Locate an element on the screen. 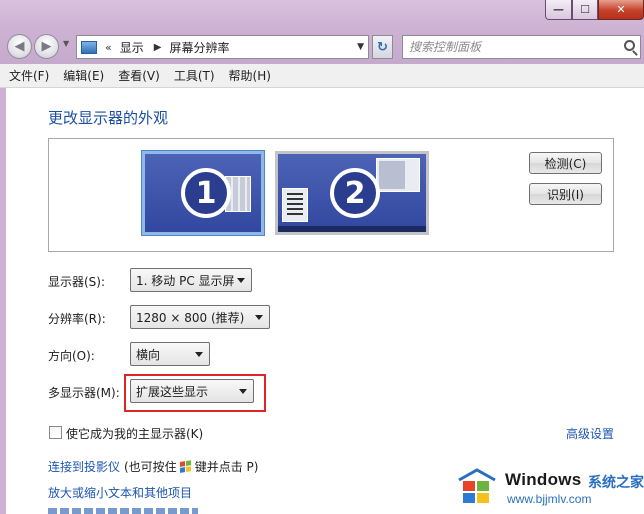 The height and width of the screenshot is (514, 644). advanced-settings-link: 高级设置 is located at coordinates (590, 433).